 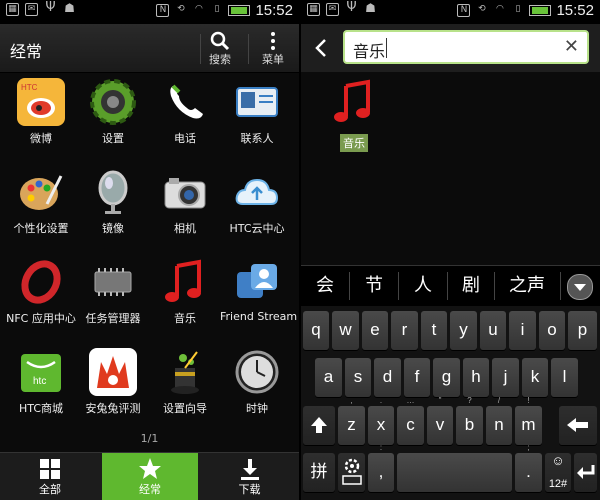 What do you see at coordinates (257, 408) in the screenshot?
I see `app-label: 时钟` at bounding box center [257, 408].